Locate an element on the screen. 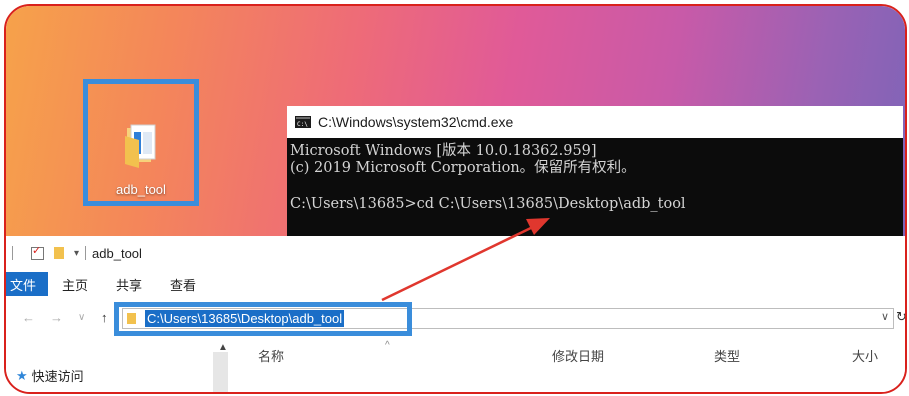 The image size is (909, 396). tab-view: 查看 is located at coordinates (183, 284).